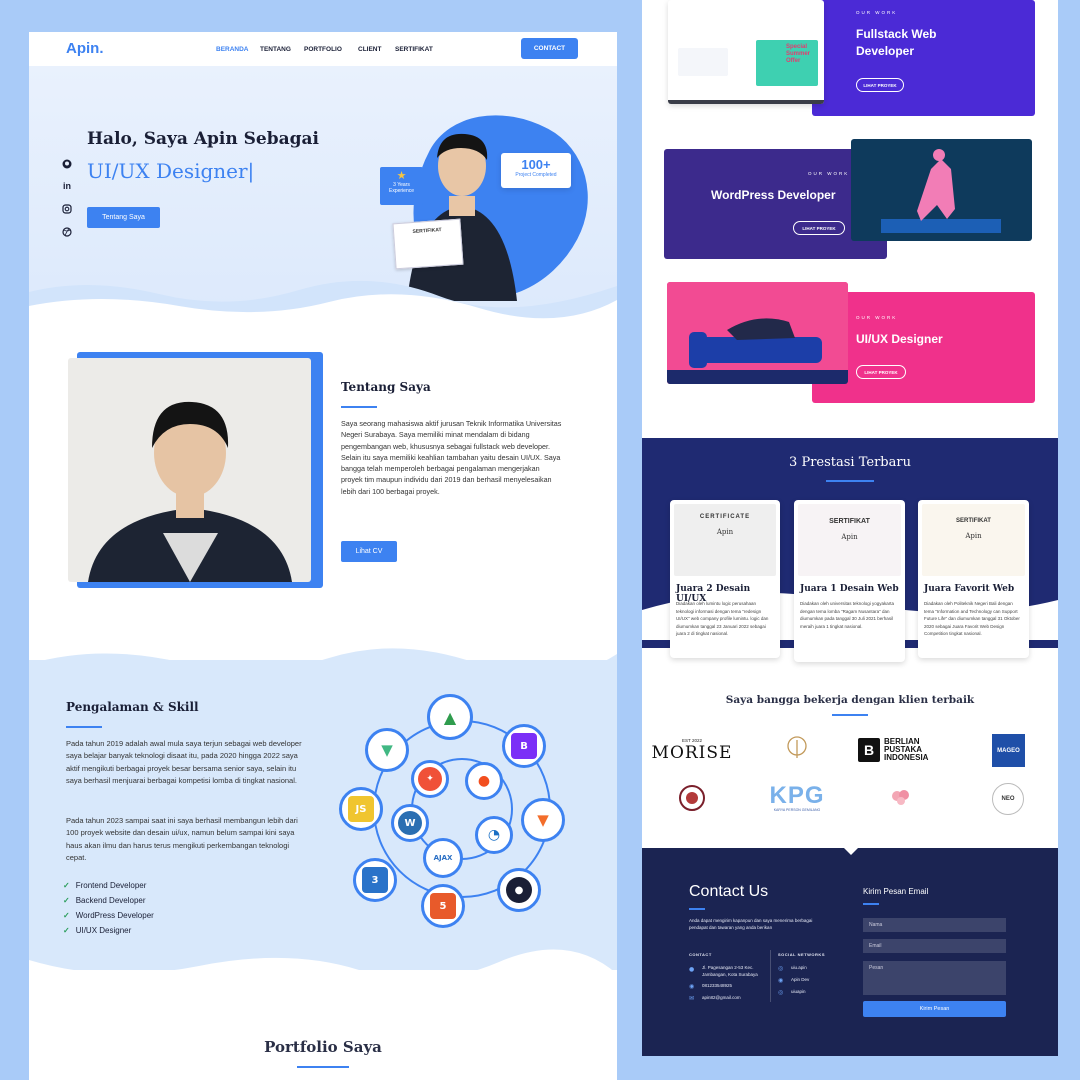 This screenshot has height=1080, width=1080. Describe the element at coordinates (450, 717) in the screenshot. I see `laravel-icon: ▲` at that location.